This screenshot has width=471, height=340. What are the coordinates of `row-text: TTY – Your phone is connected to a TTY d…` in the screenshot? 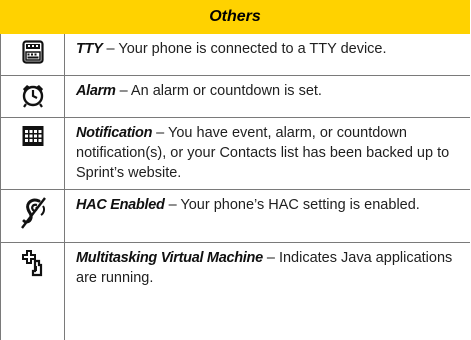 It's located at (269, 49).